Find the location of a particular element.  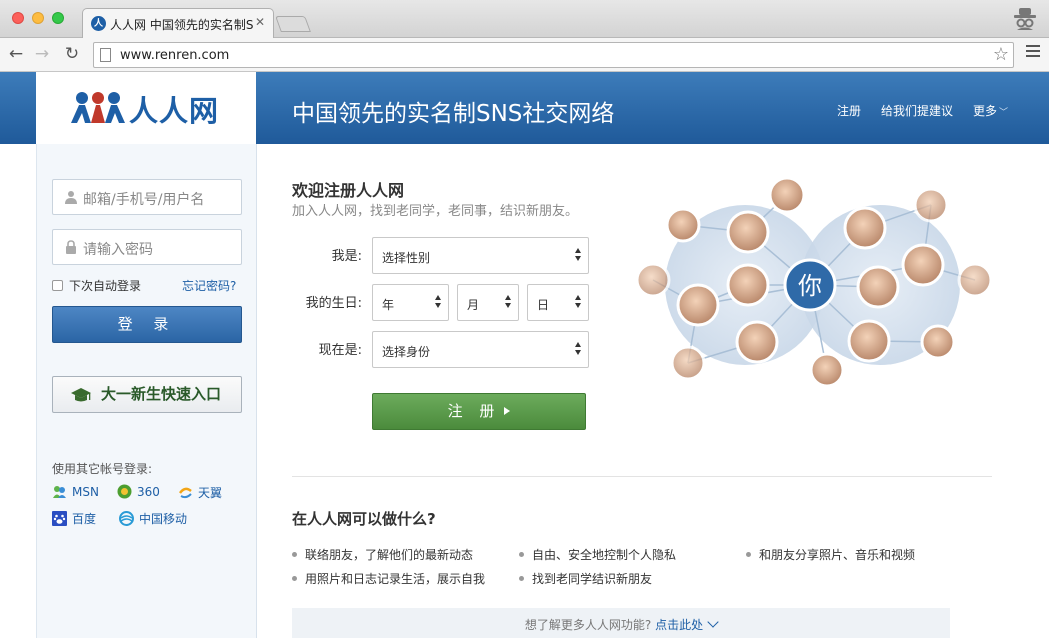

login-tianyi: 天翼 is located at coordinates (200, 492).